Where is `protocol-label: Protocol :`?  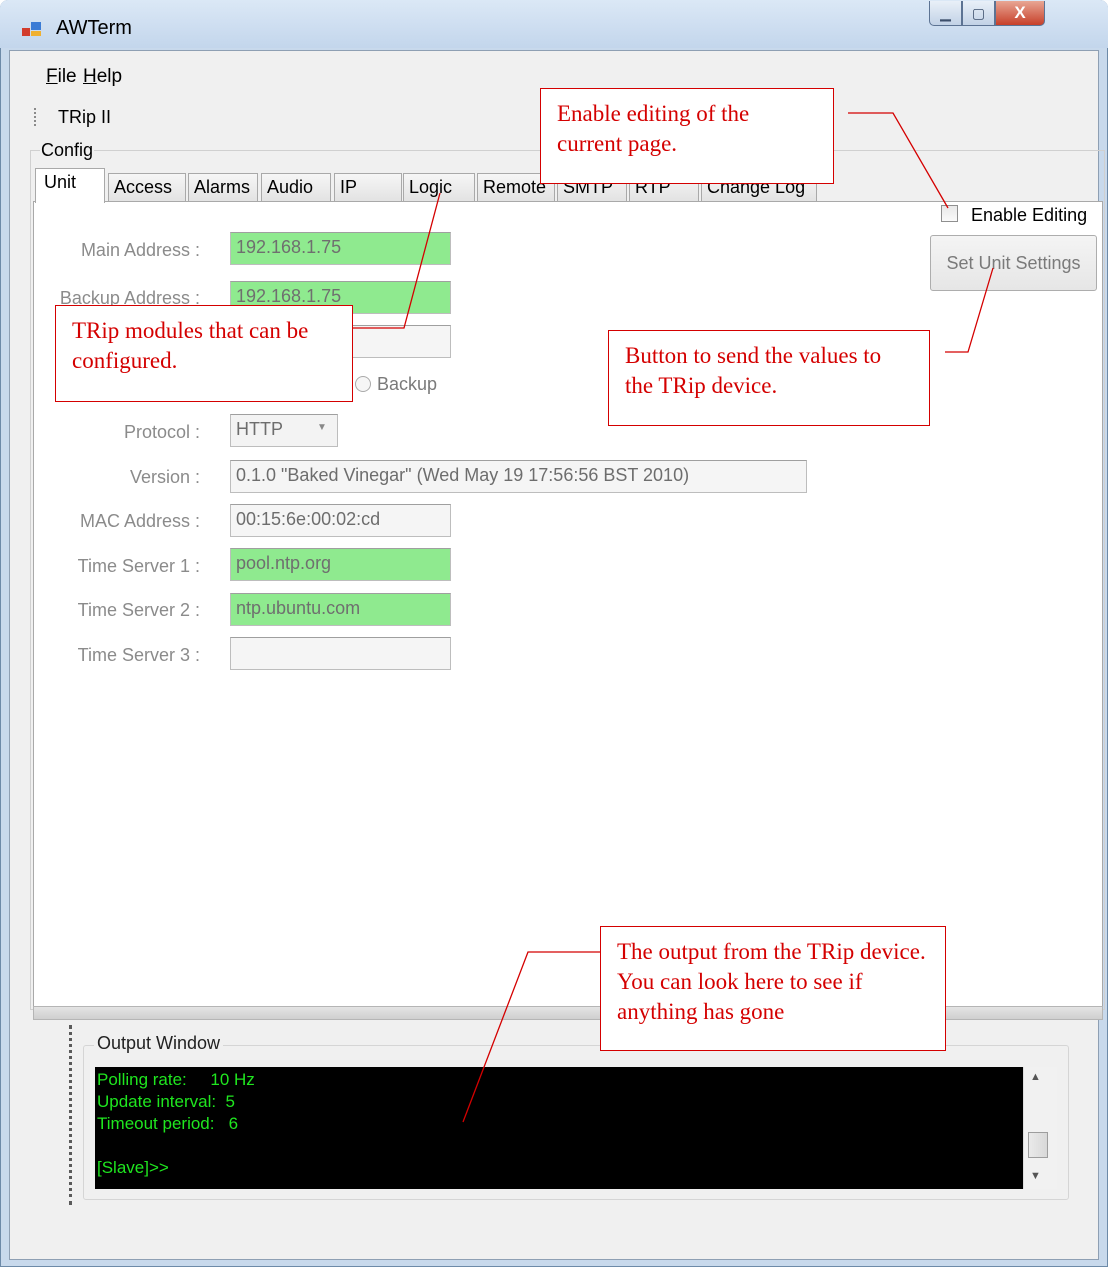 protocol-label: Protocol : is located at coordinates (161, 432).